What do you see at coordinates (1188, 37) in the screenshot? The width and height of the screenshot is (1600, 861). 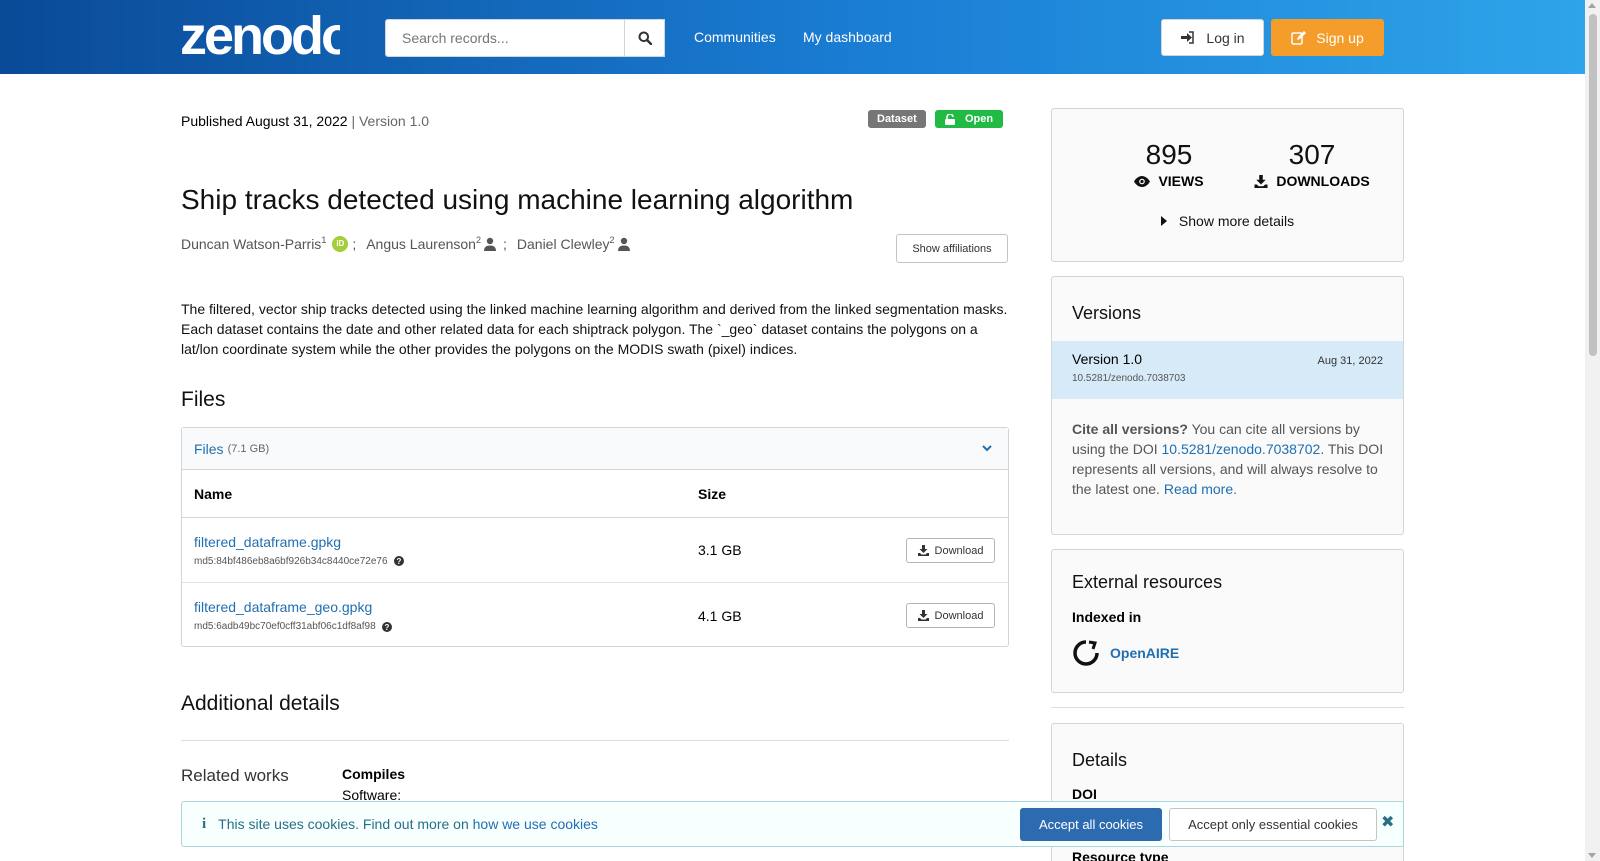 I see `sign-in-icon` at bounding box center [1188, 37].